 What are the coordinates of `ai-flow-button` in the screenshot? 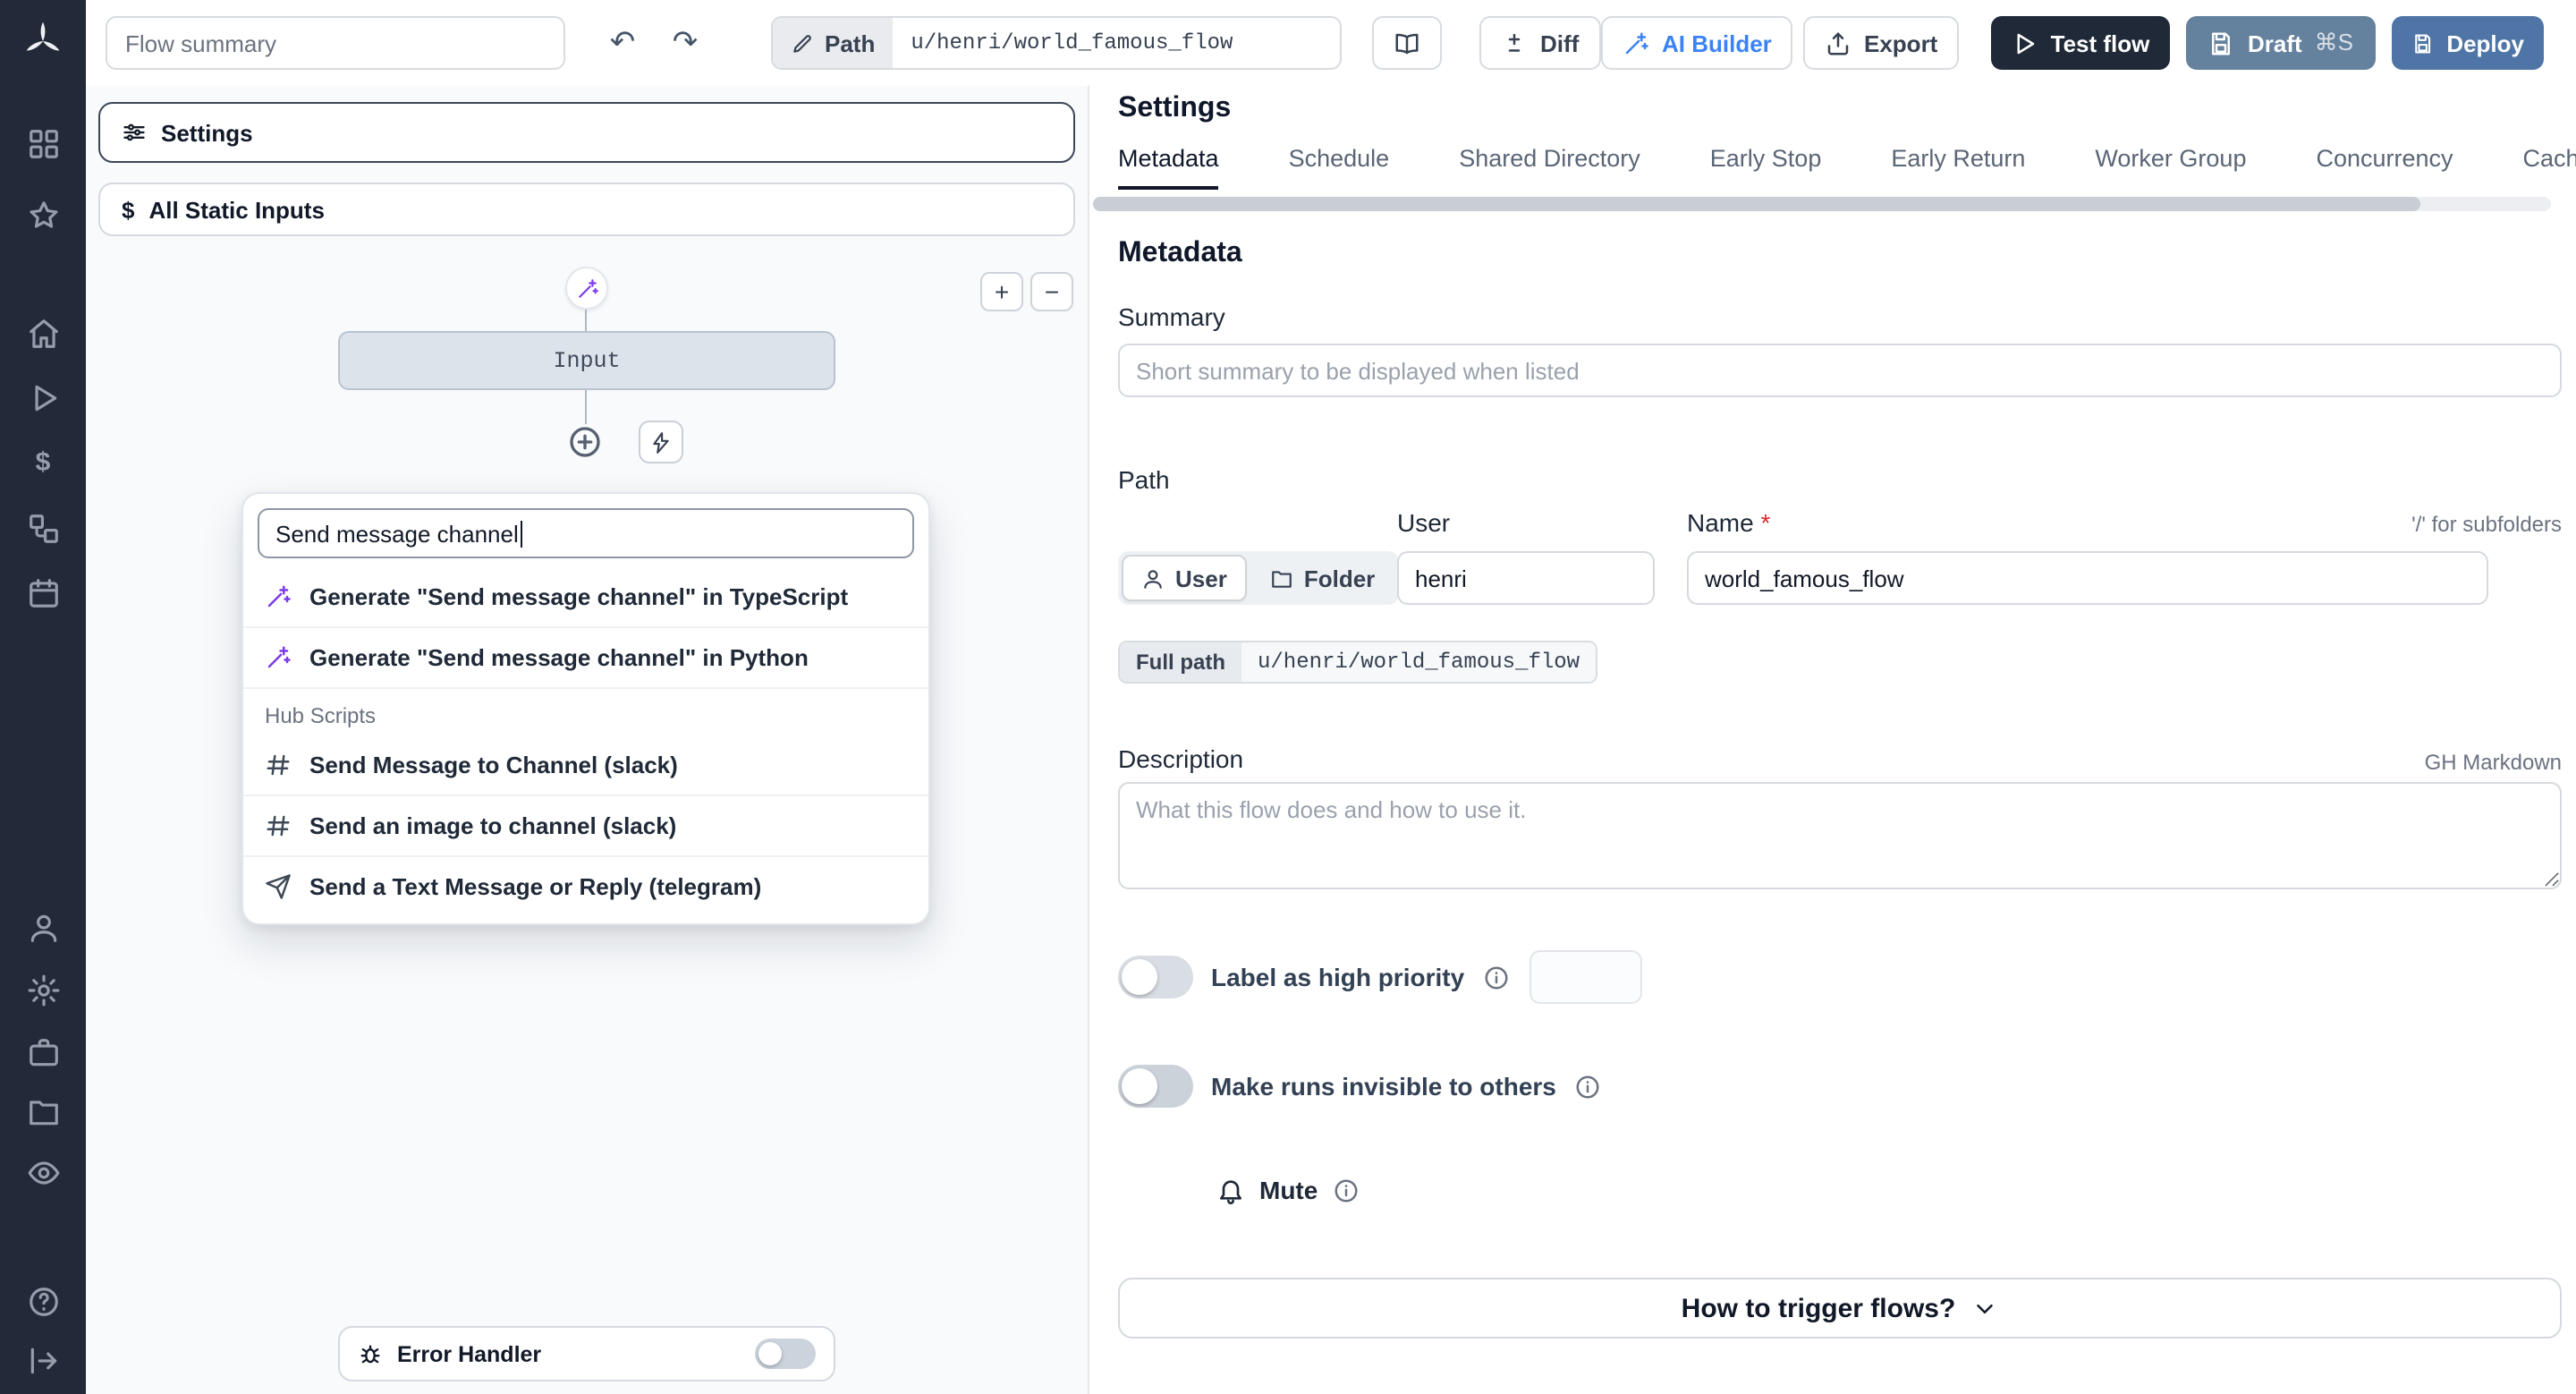 It's located at (586, 288).